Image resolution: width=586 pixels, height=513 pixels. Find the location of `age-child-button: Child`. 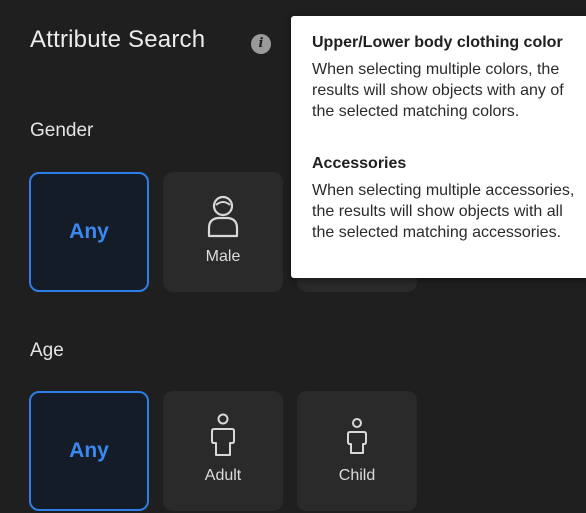

age-child-button: Child is located at coordinates (357, 451).